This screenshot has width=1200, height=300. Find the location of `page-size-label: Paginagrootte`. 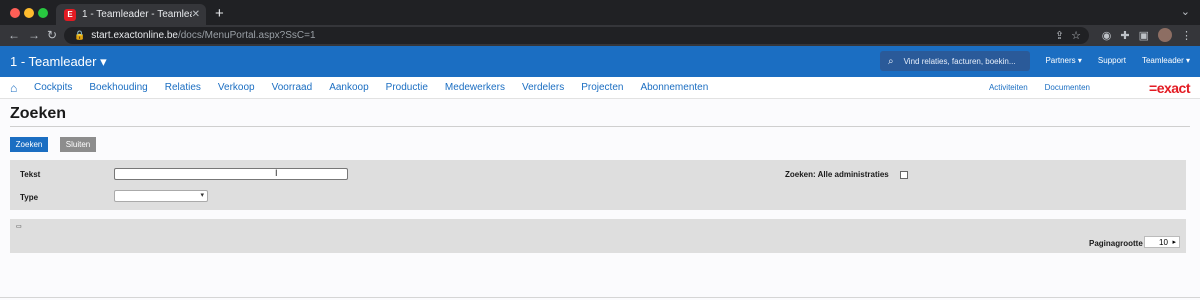

page-size-label: Paginagrootte is located at coordinates (1116, 243).